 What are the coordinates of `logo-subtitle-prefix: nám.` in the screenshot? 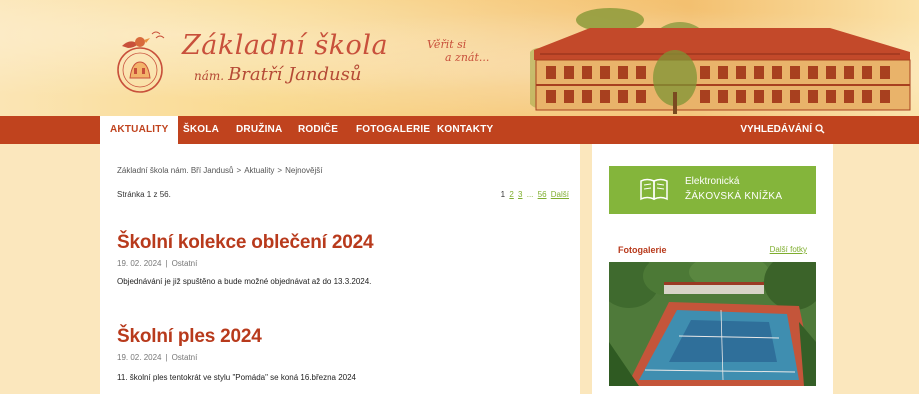 It's located at (209, 76).